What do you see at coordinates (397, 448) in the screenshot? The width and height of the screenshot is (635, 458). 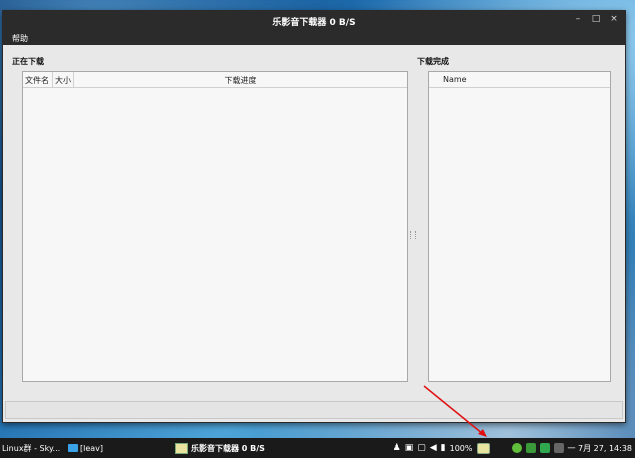 I see `user-icon: ♟` at bounding box center [397, 448].